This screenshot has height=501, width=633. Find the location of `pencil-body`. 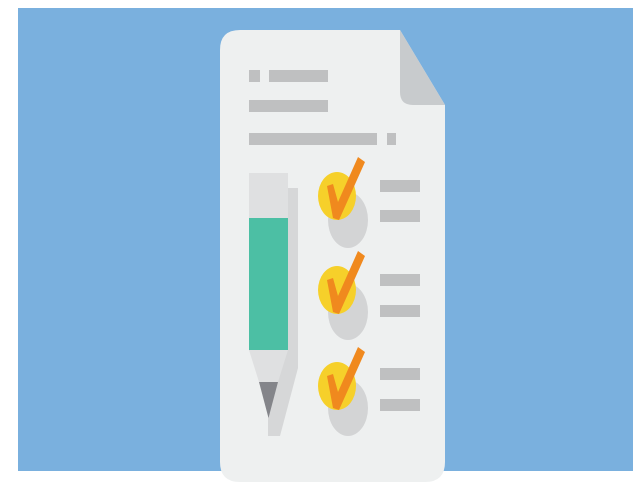

pencil-body is located at coordinates (268, 284).